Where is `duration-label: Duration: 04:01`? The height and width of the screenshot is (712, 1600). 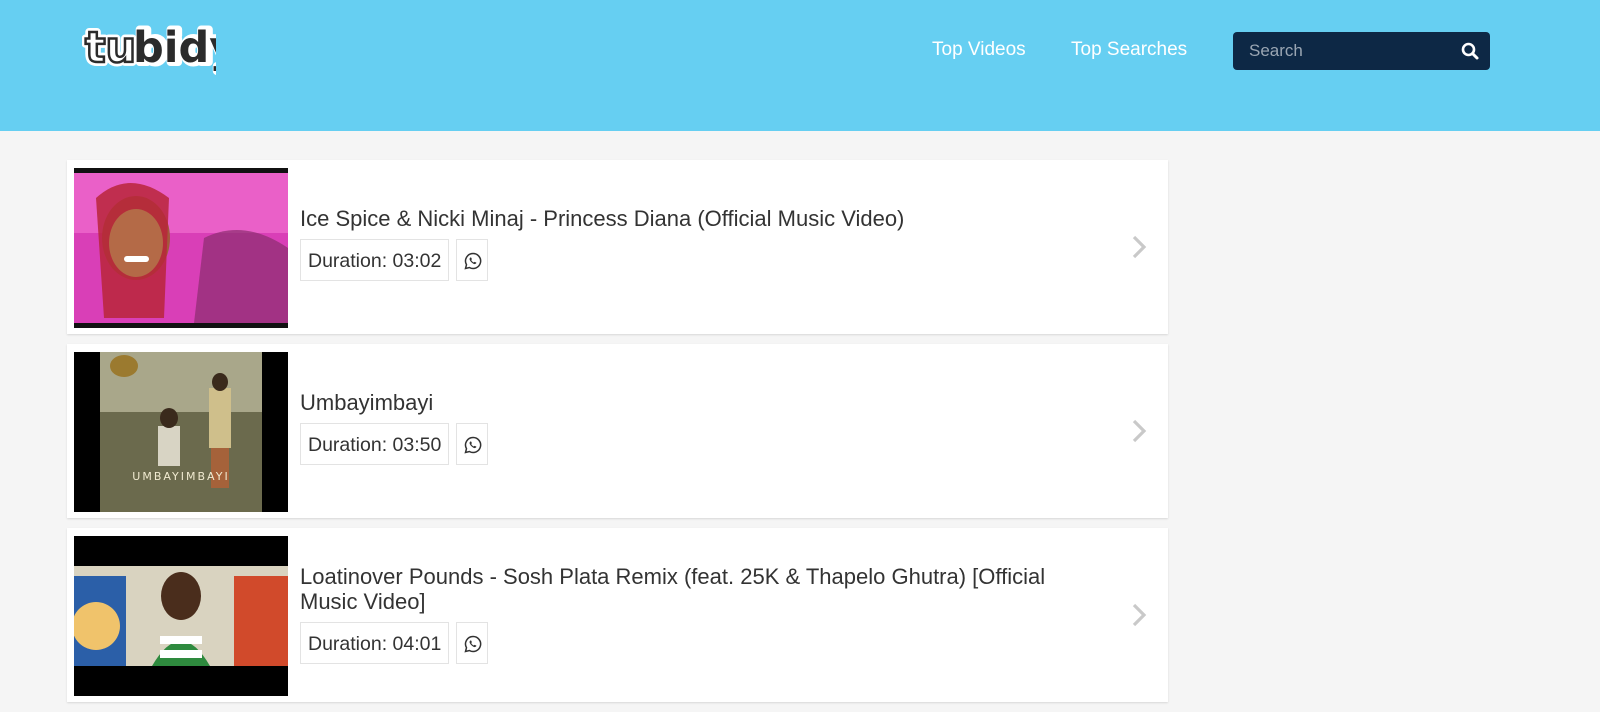 duration-label: Duration: 04:01 is located at coordinates (375, 643).